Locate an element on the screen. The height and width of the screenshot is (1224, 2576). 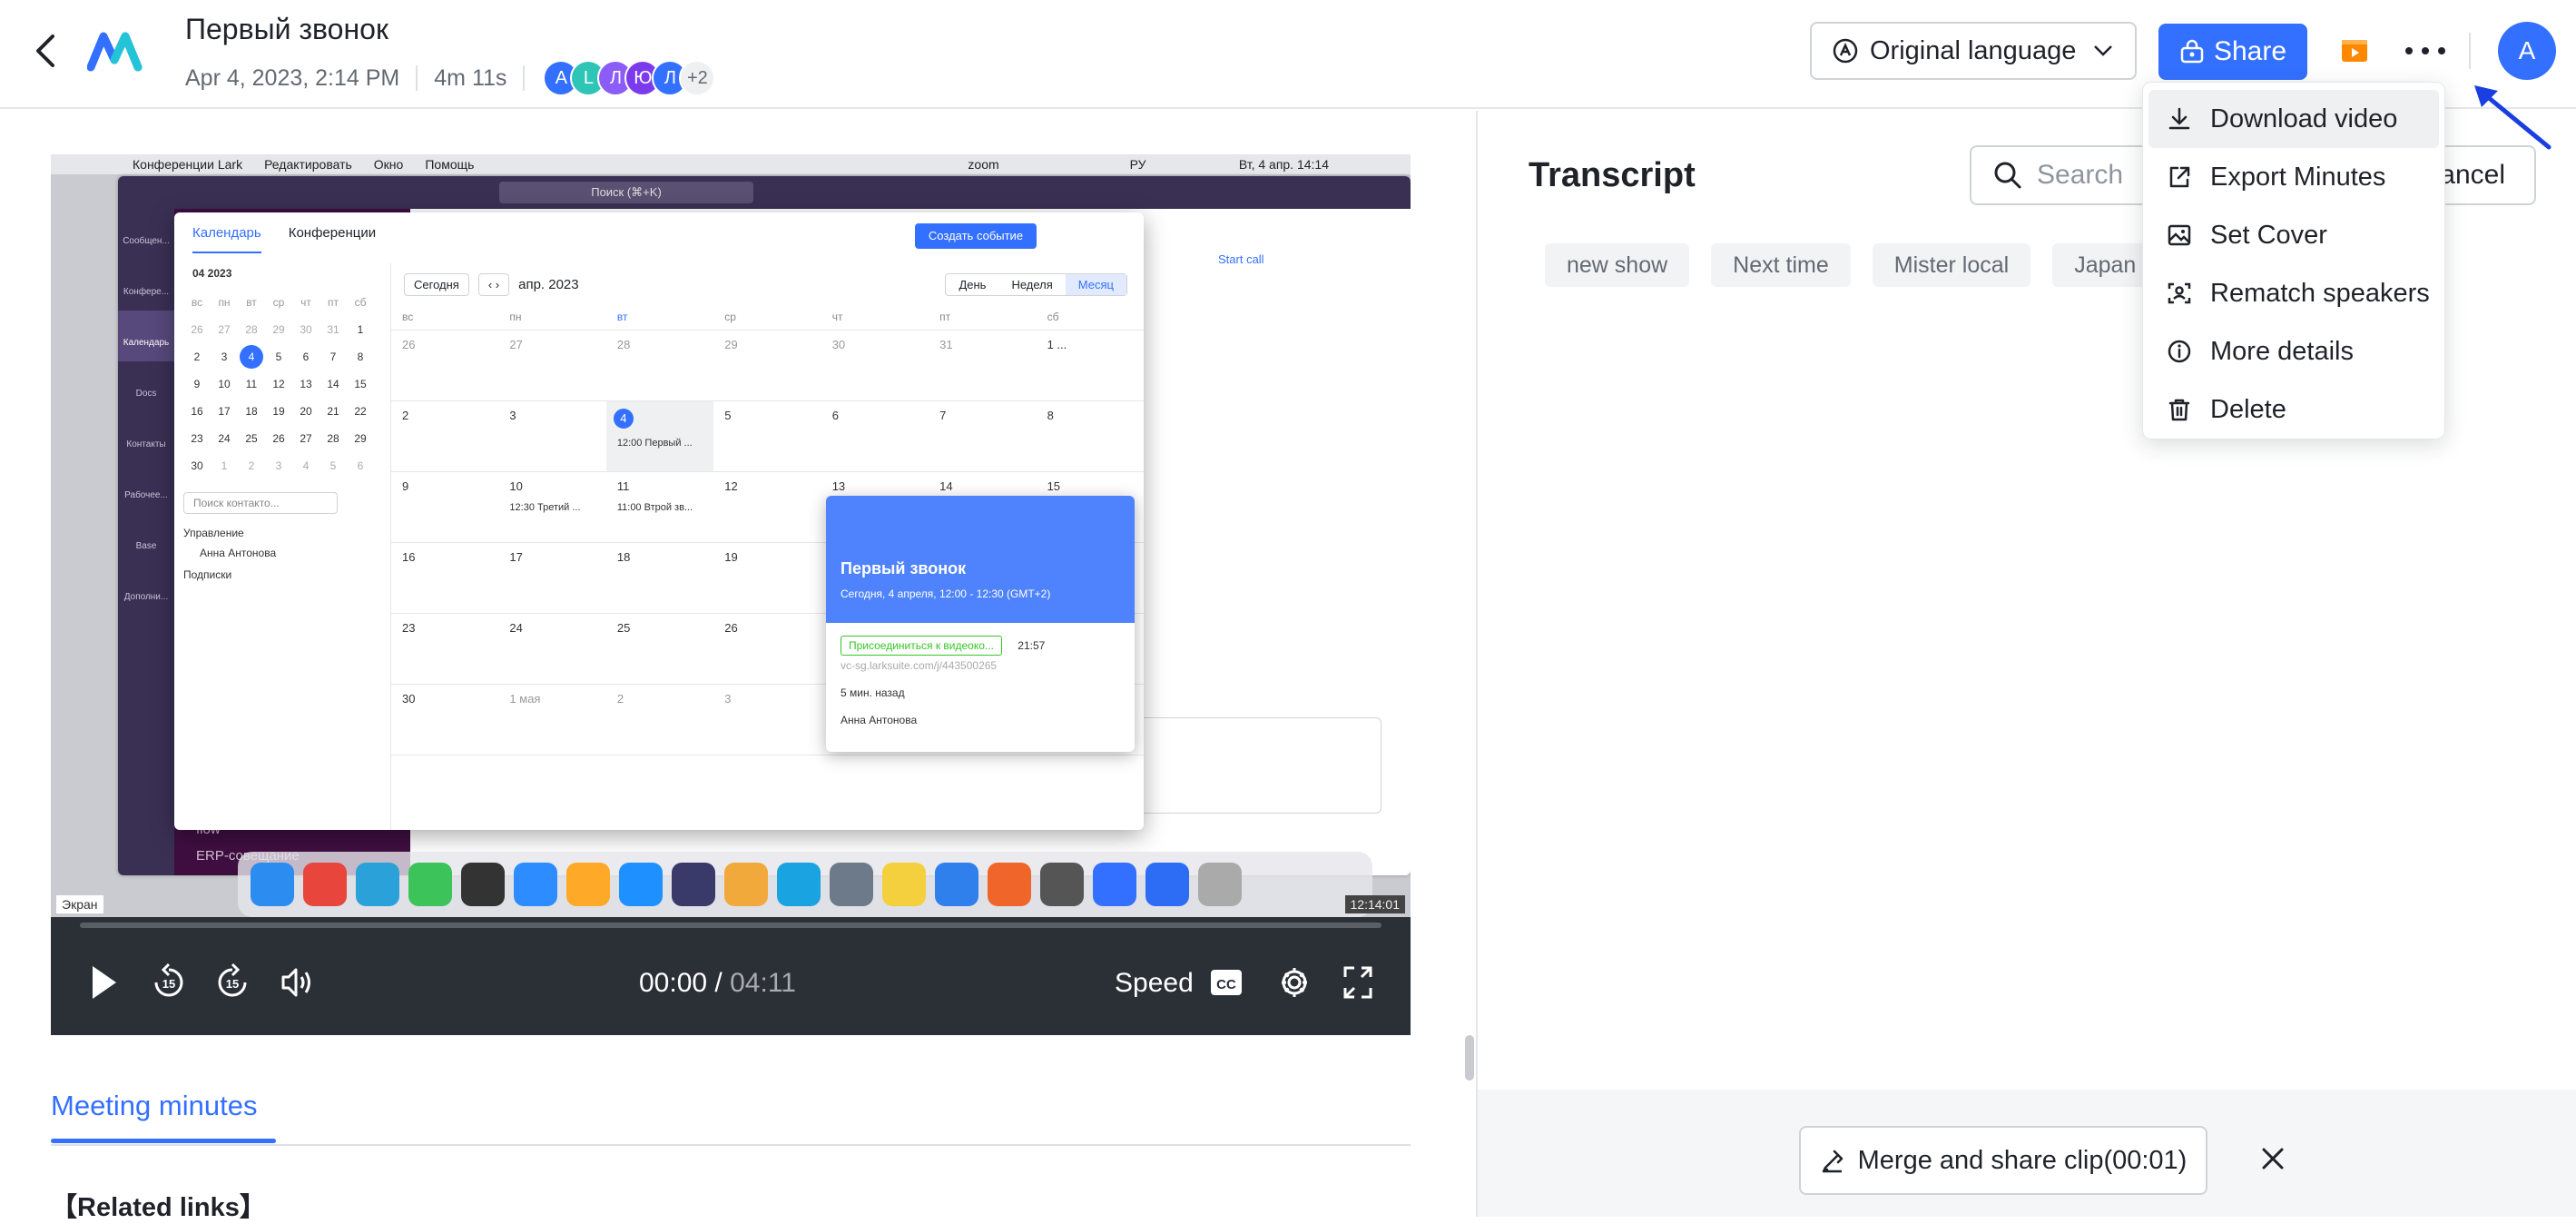
chevron-down-icon is located at coordinates (2103, 51).